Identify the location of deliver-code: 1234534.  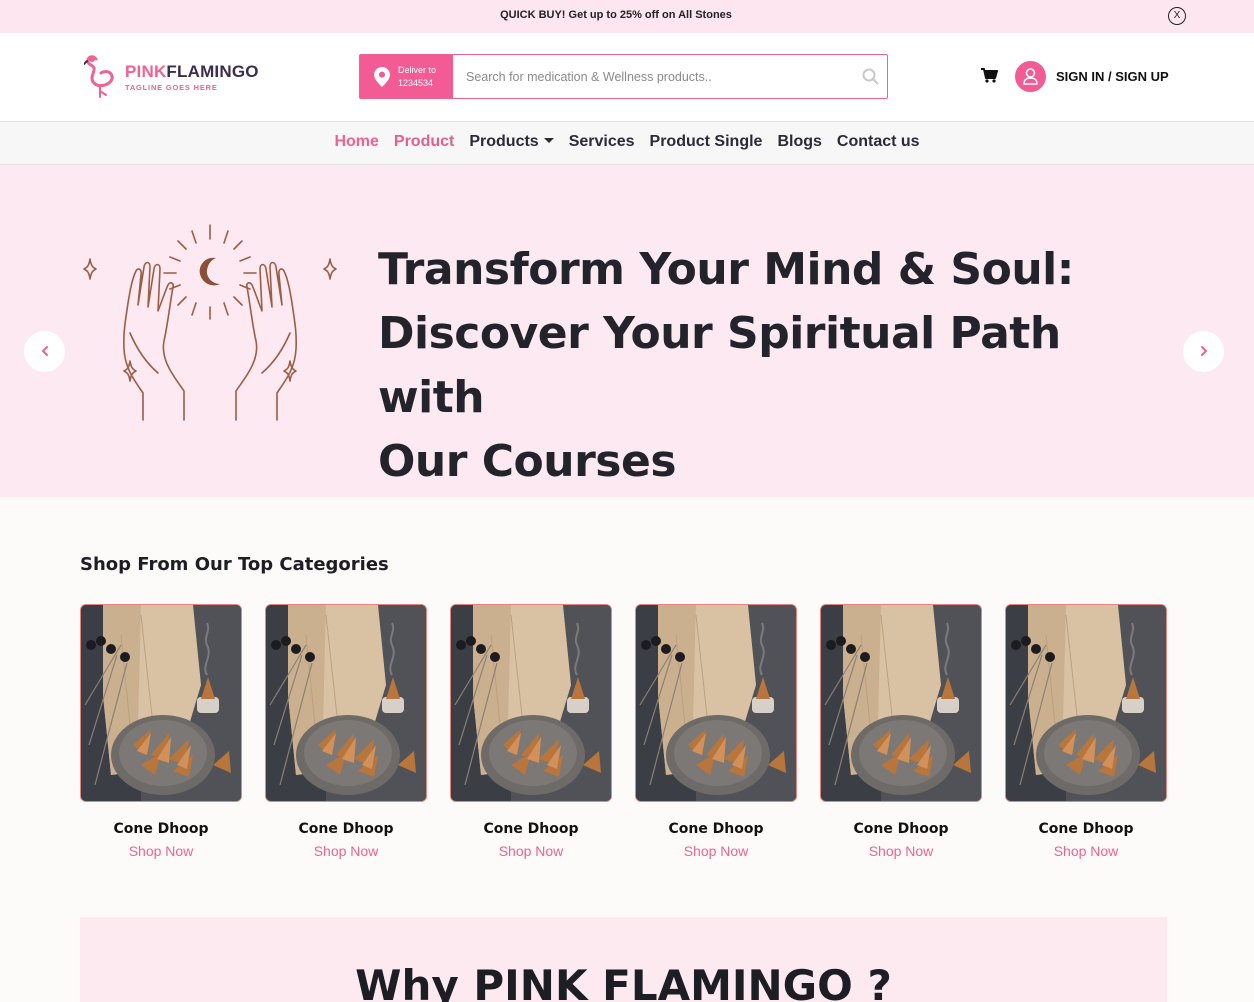
(416, 83).